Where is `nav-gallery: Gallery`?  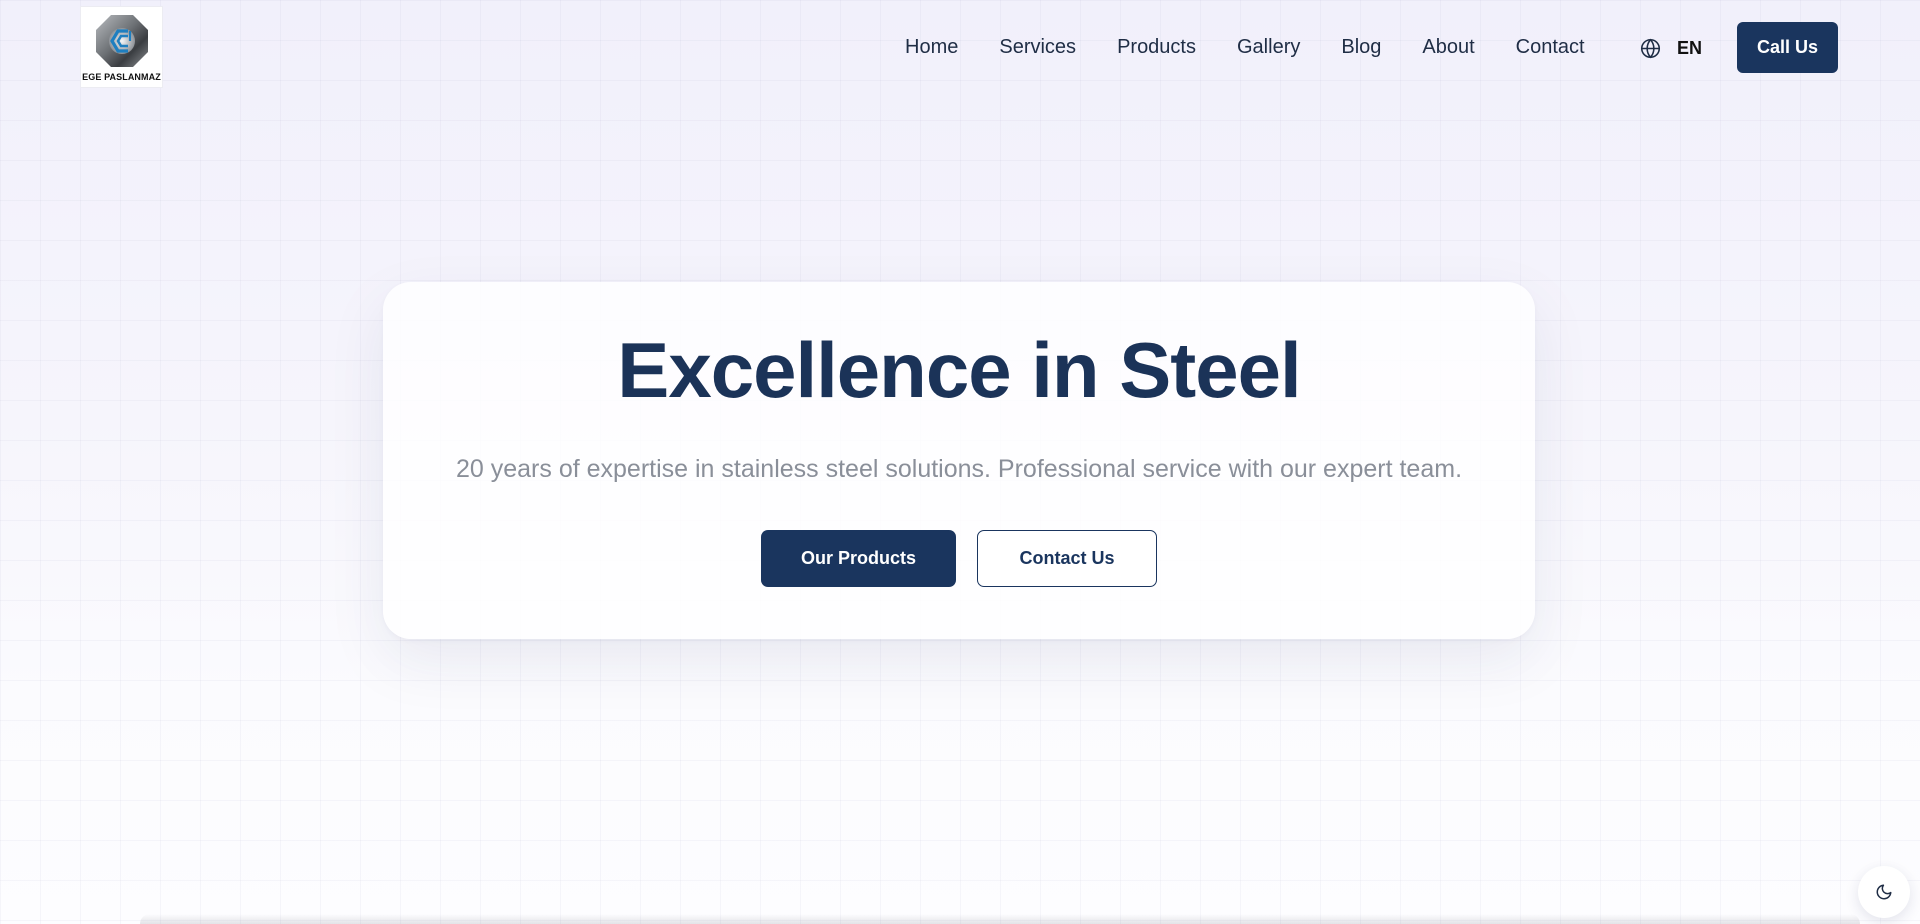 nav-gallery: Gallery is located at coordinates (1268, 47).